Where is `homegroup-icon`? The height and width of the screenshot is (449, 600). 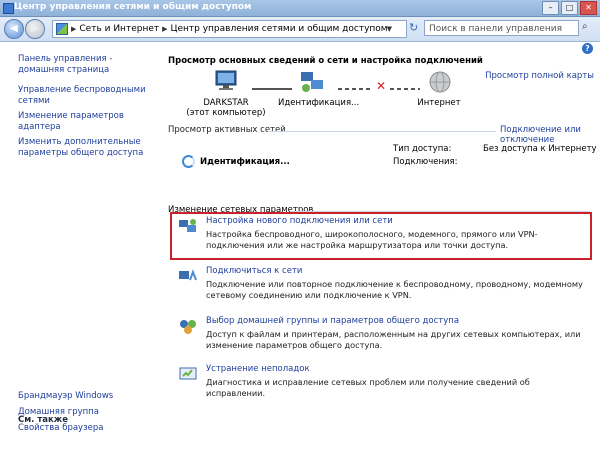 homegroup-icon is located at coordinates (188, 327).